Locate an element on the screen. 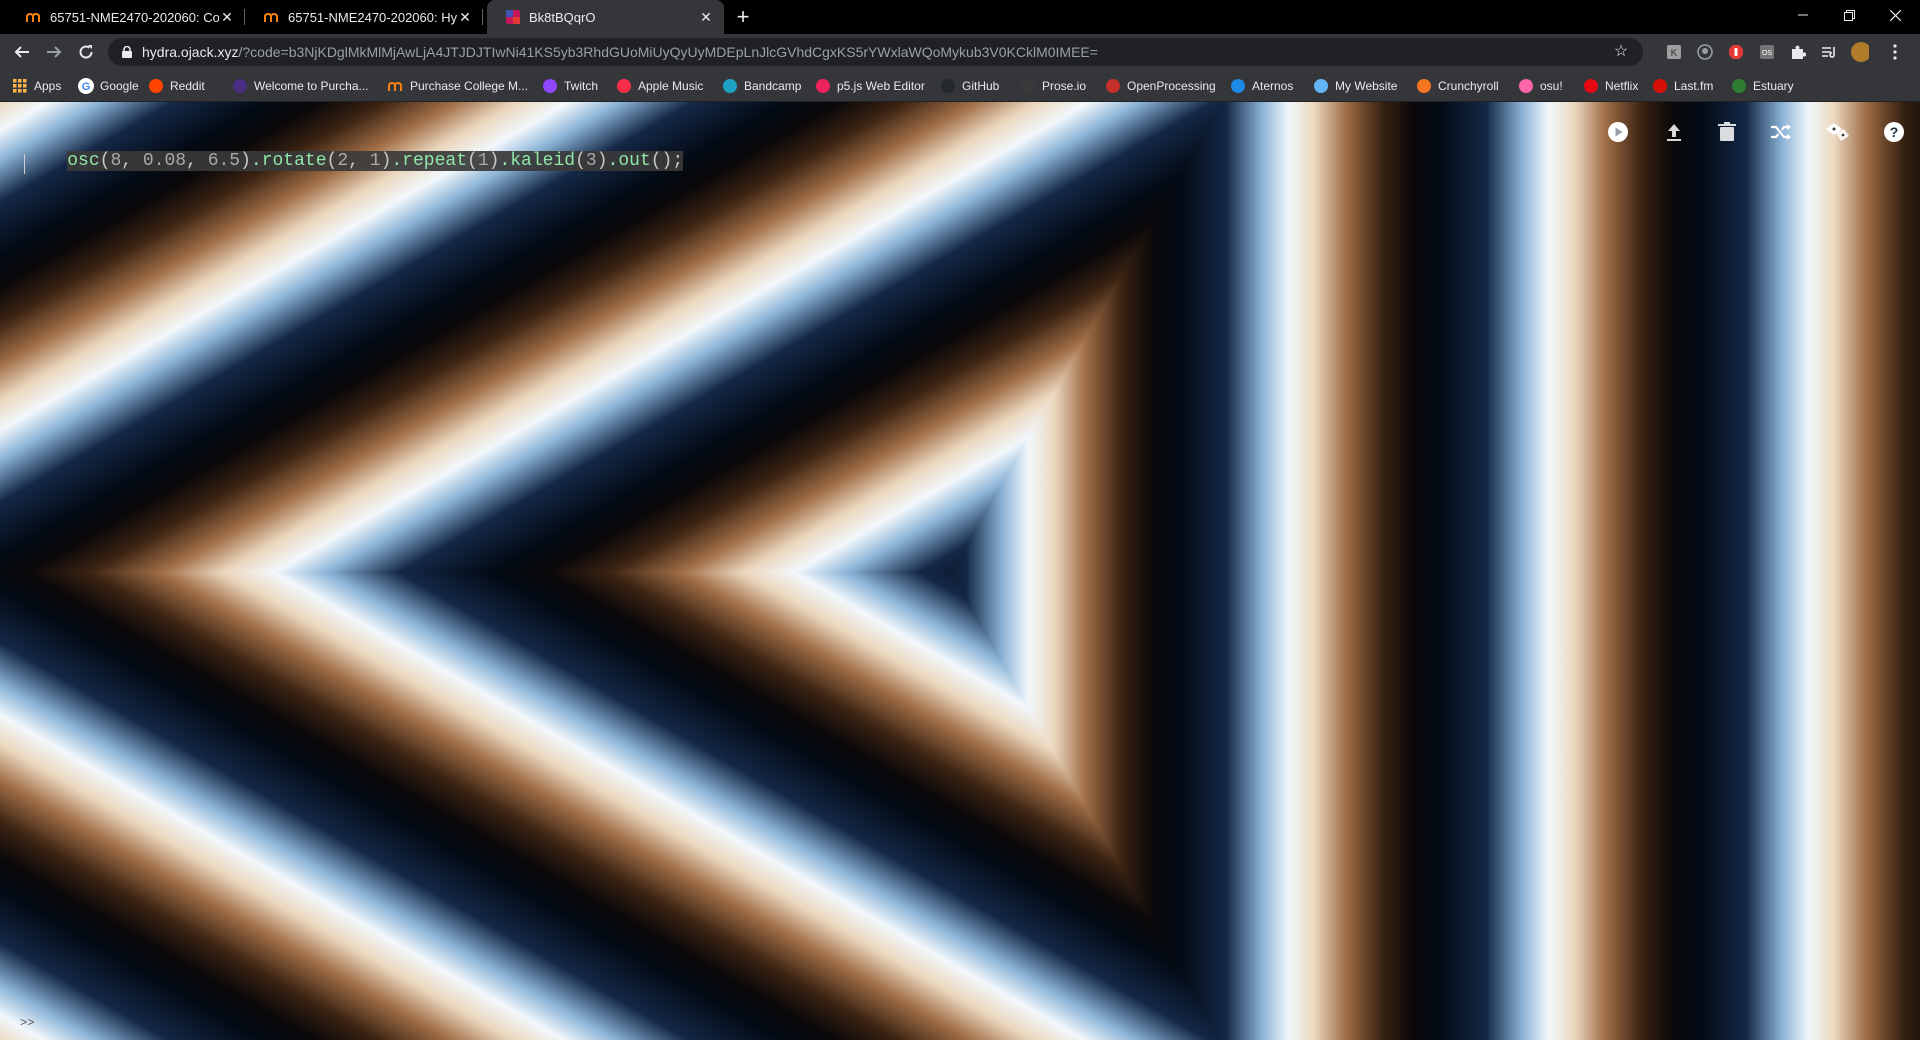 Image resolution: width=1920 pixels, height=1040 pixels. twitch-icon is located at coordinates (550, 86).